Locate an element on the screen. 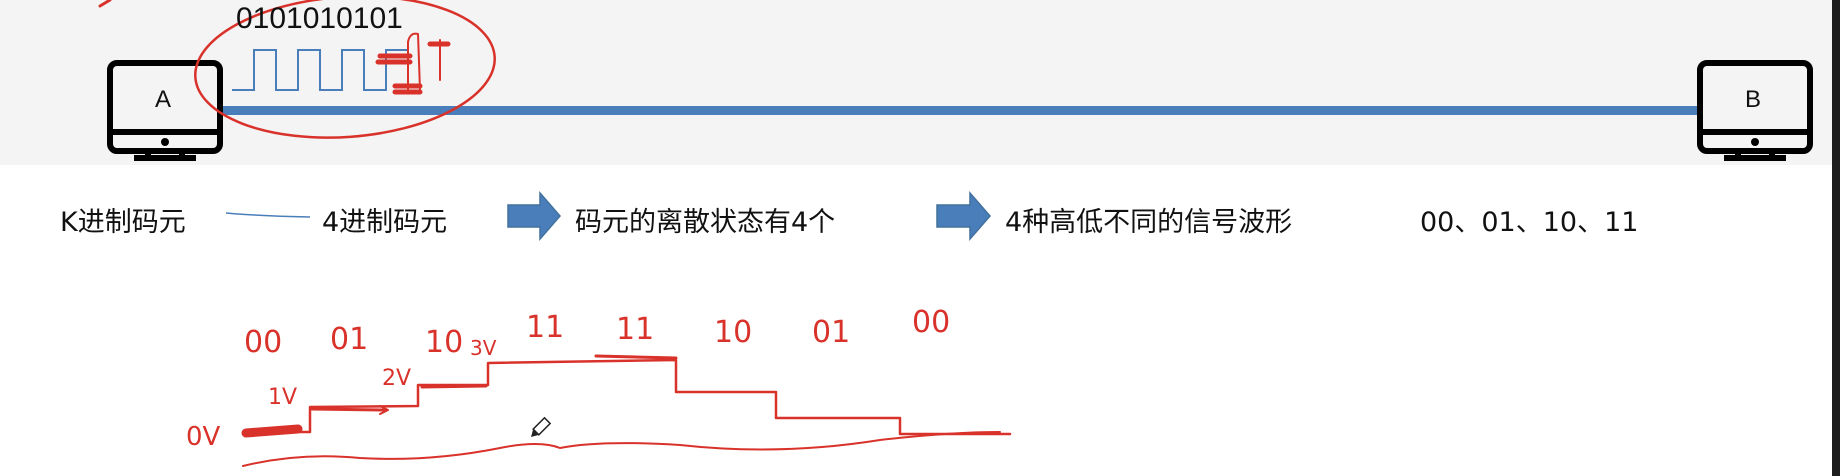 Image resolution: width=1840 pixels, height=476 pixels. hand-code-3: 10 is located at coordinates (444, 342).